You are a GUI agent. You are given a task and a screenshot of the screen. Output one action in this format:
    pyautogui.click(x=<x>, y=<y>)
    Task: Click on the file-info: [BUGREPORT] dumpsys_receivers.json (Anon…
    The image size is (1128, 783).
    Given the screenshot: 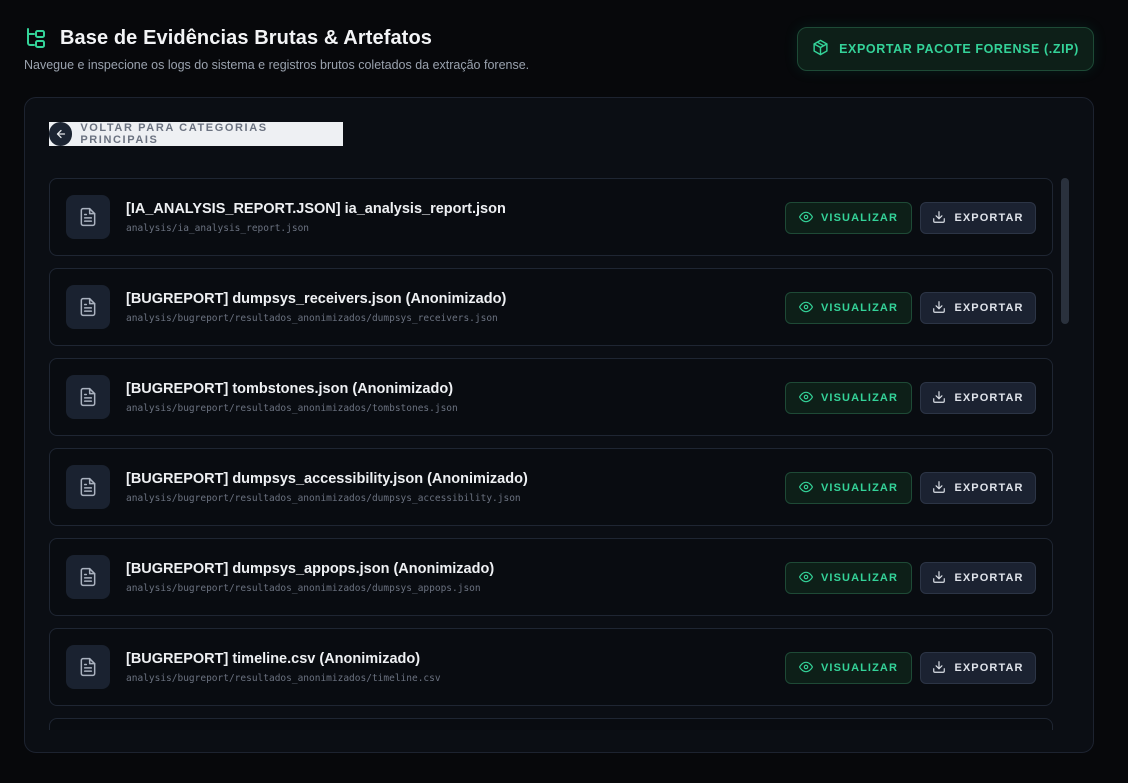 What is the action you would take?
    pyautogui.click(x=316, y=307)
    